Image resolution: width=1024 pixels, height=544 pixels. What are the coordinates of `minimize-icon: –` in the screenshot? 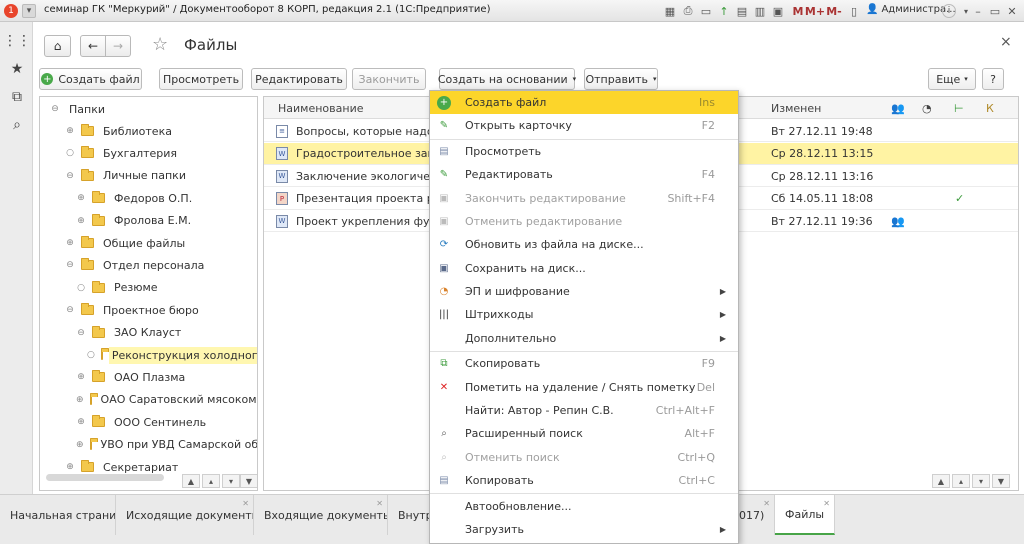 It's located at (978, 11).